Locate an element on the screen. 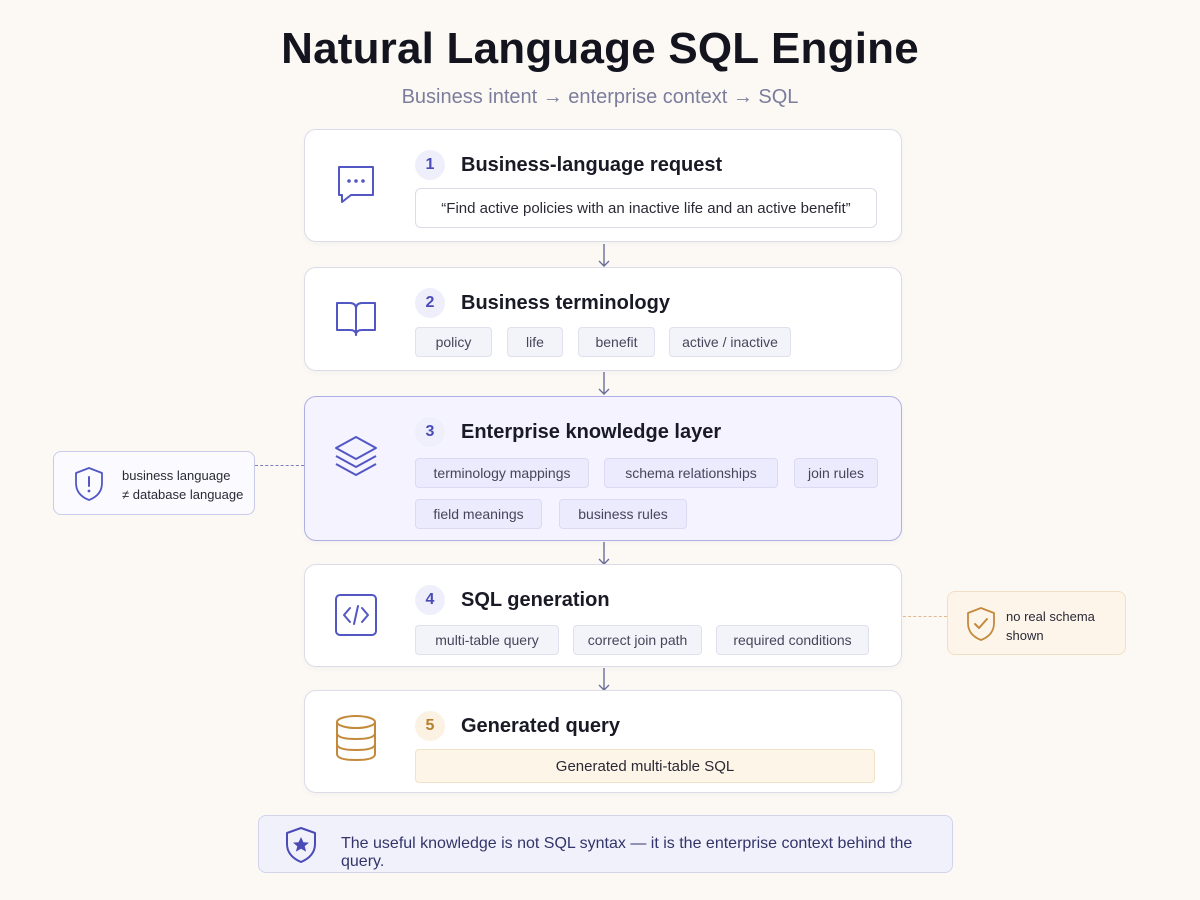 This screenshot has width=1200, height=900. knowledge-chip: terminology mappings is located at coordinates (502, 473).